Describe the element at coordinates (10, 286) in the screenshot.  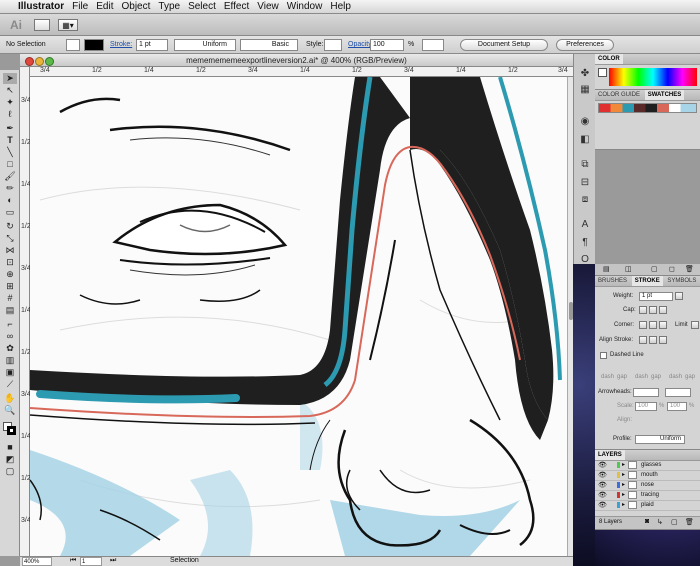
I see `perspective-grid-tool-icon: ⊞` at that location.